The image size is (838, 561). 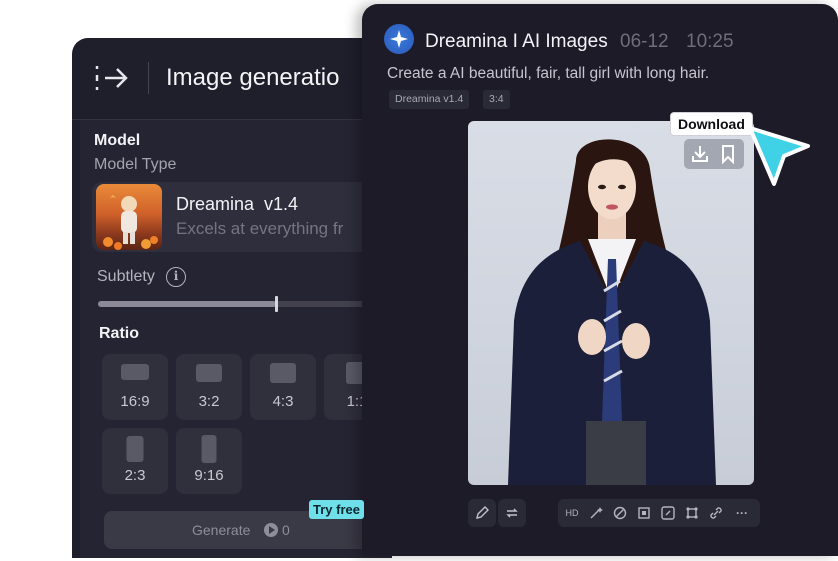 I want to click on panel-header: Image generatio, so click(x=232, y=79).